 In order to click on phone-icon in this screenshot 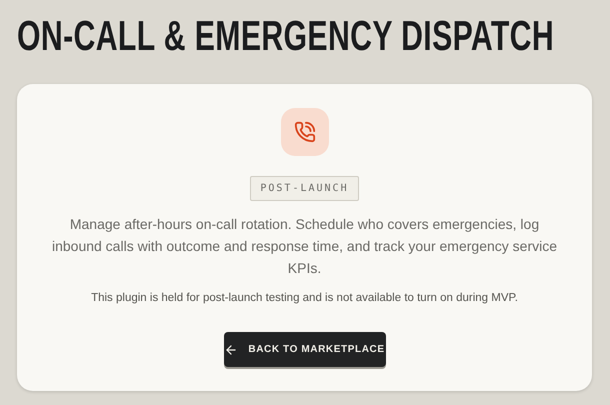, I will do `click(304, 132)`.